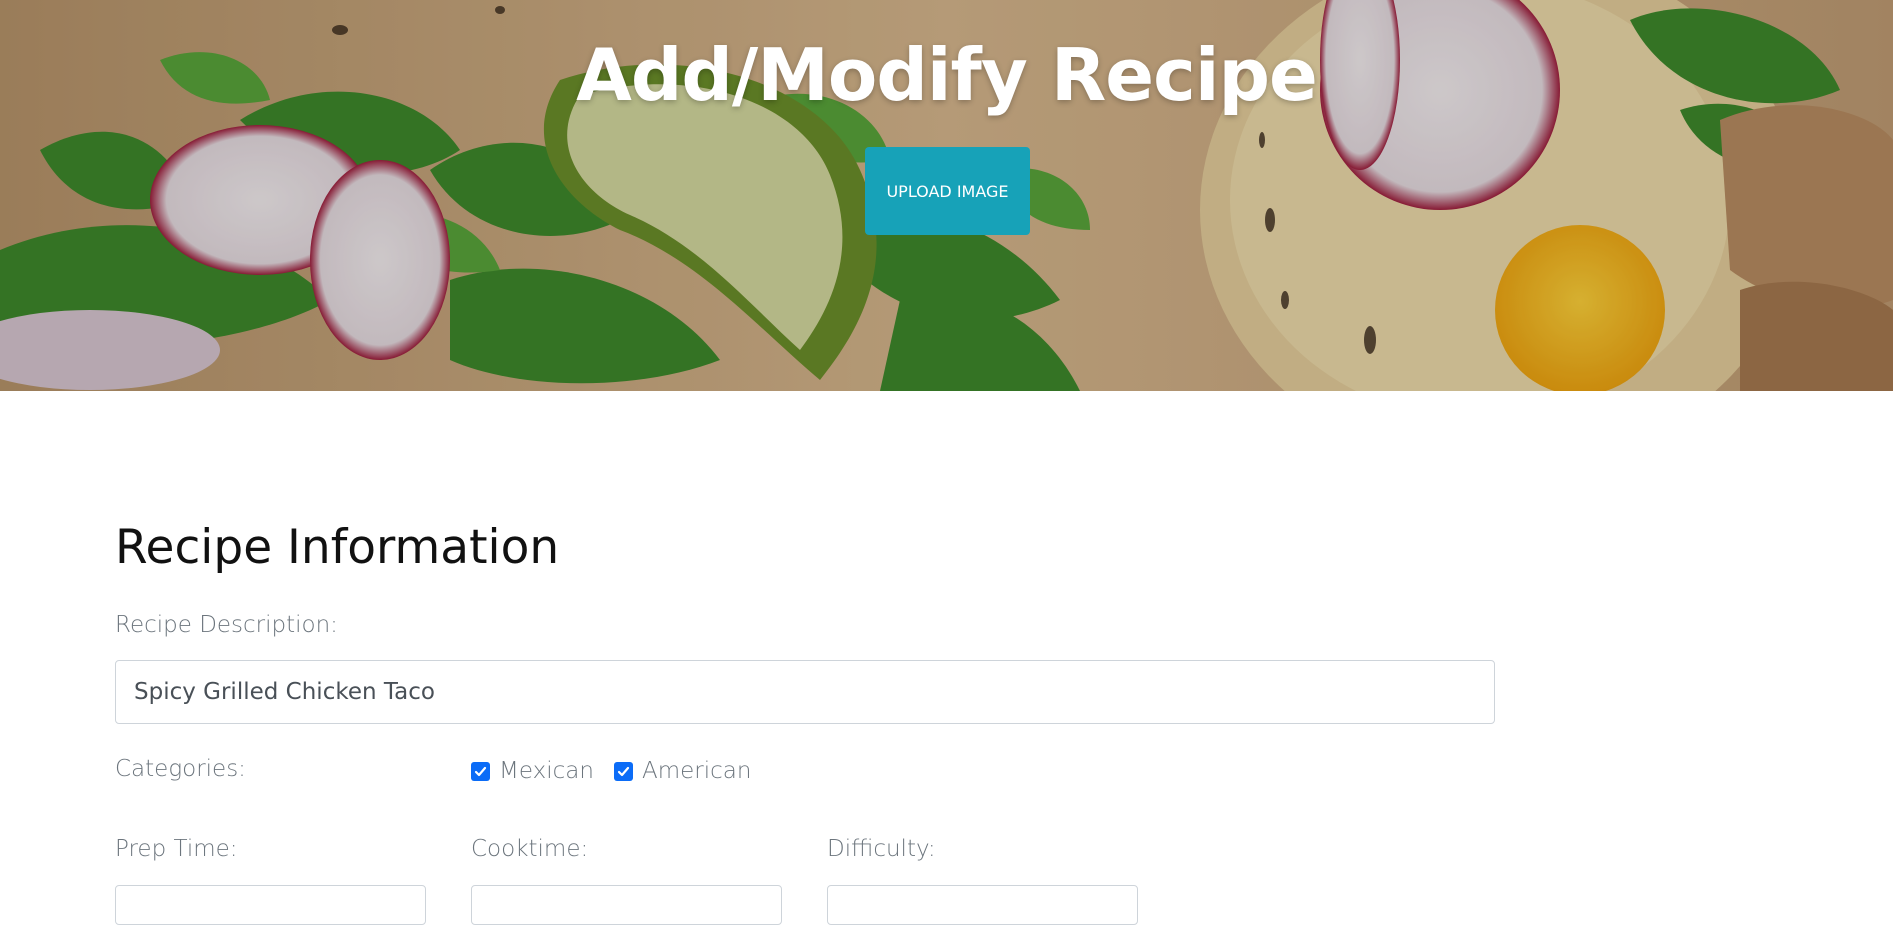  I want to click on difficulty-label: Difficulty:, so click(881, 849).